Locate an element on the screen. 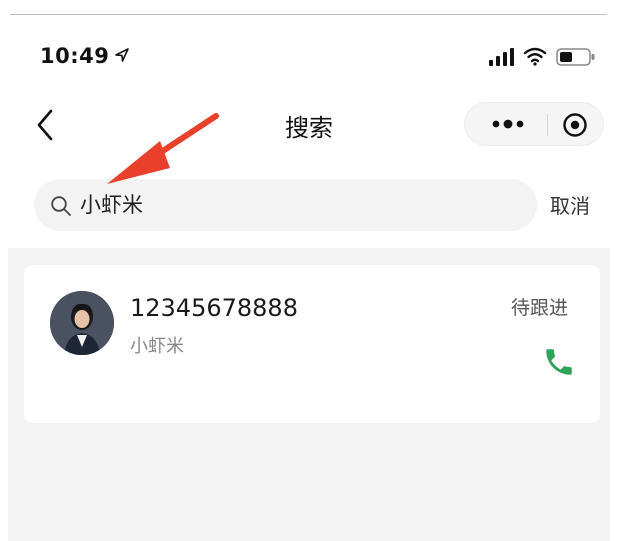 The height and width of the screenshot is (541, 617). search-bar is located at coordinates (285, 205).